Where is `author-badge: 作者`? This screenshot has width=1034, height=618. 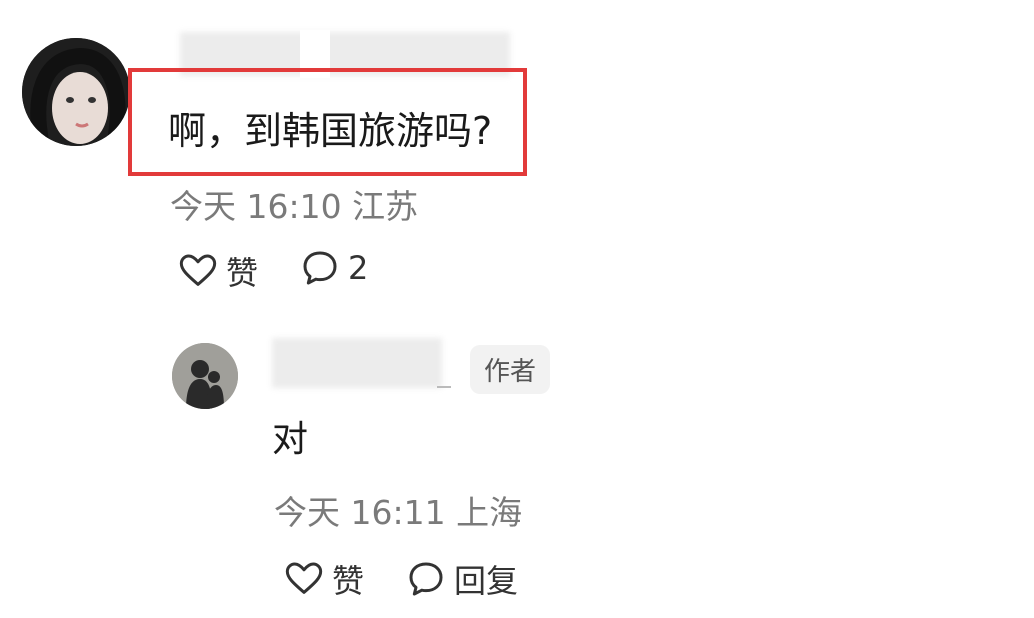
author-badge: 作者 is located at coordinates (510, 369).